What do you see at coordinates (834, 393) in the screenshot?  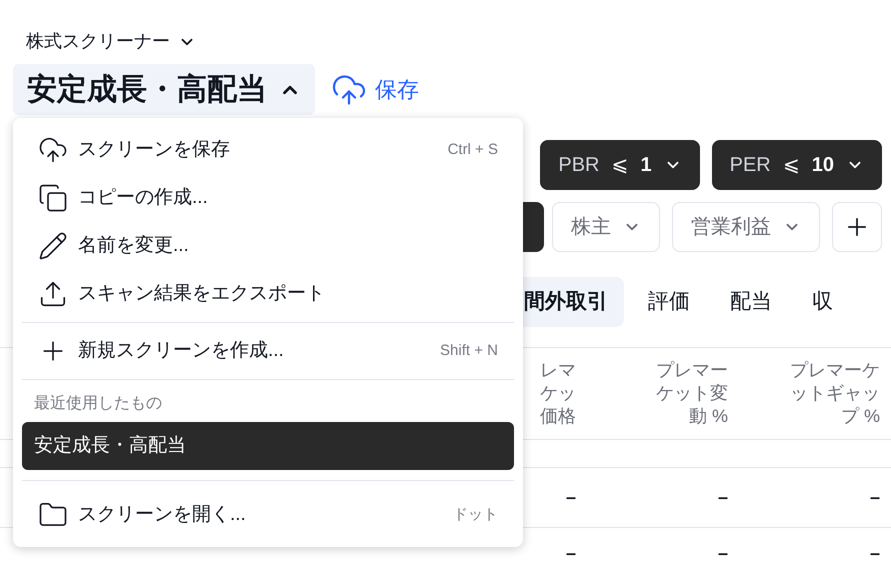 I see `column-header: プレマーケットギャップ %` at bounding box center [834, 393].